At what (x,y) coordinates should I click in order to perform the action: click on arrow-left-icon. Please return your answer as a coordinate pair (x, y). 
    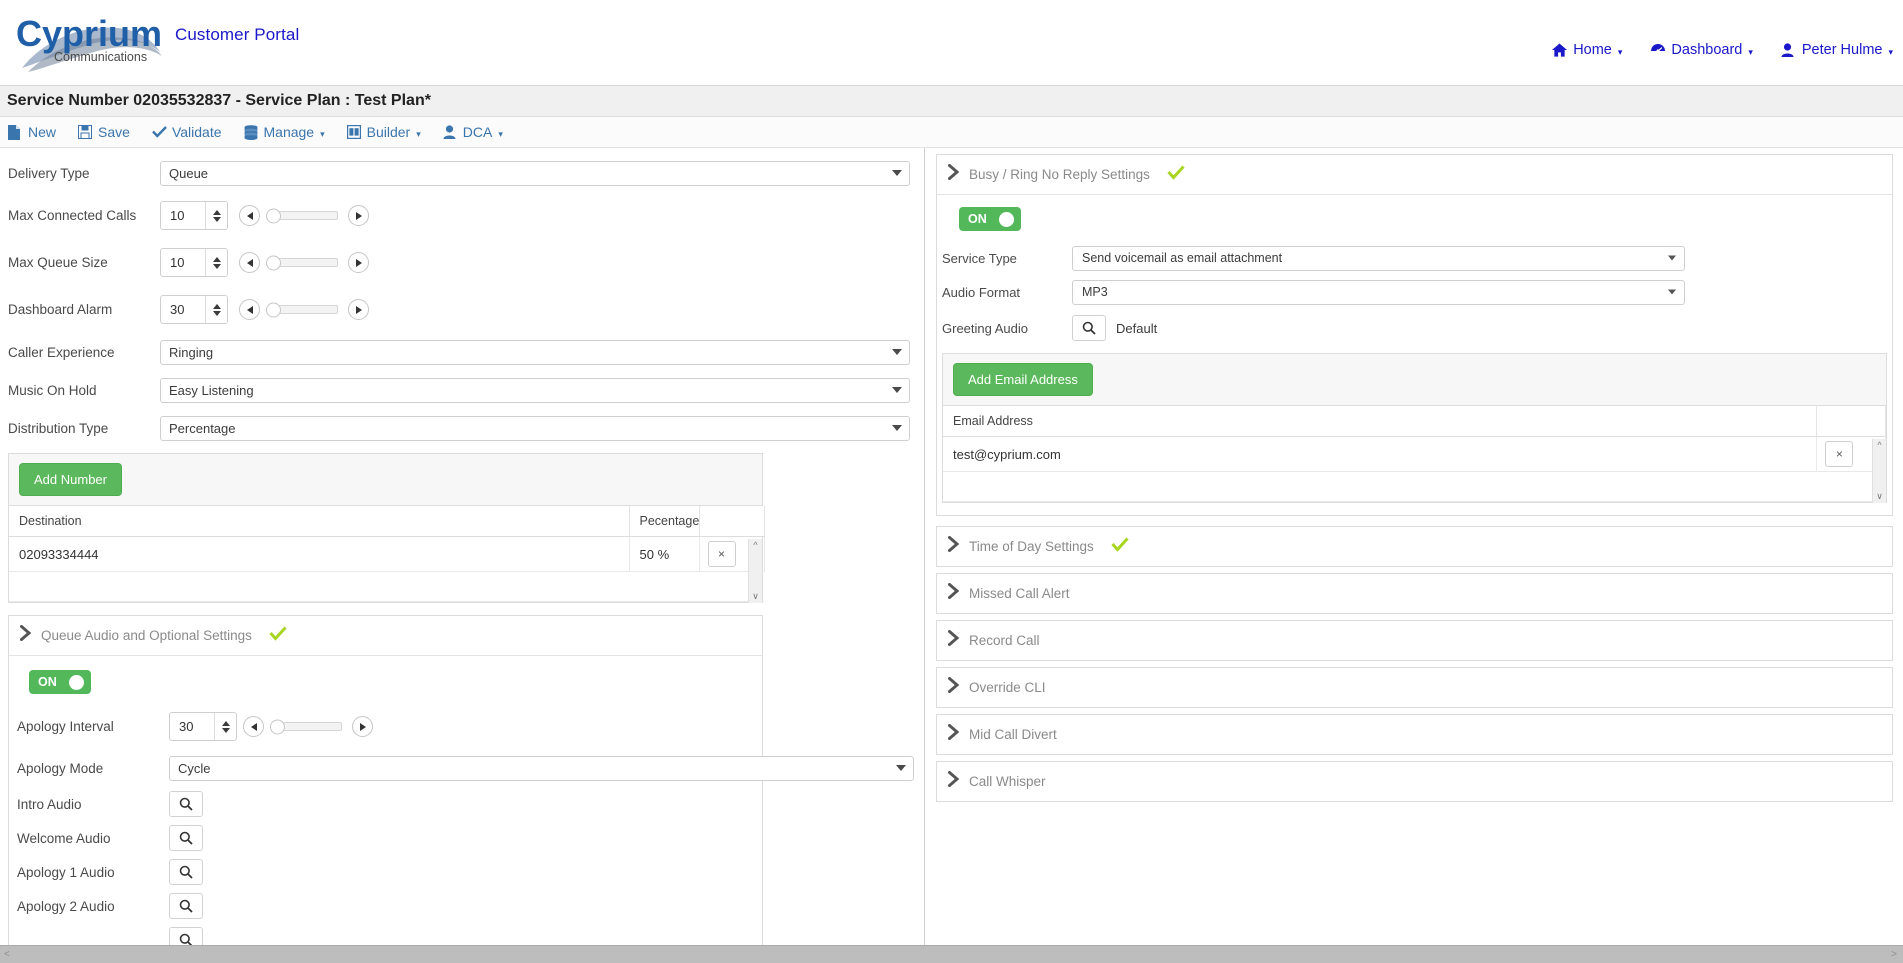
    Looking at the image, I should click on (253, 726).